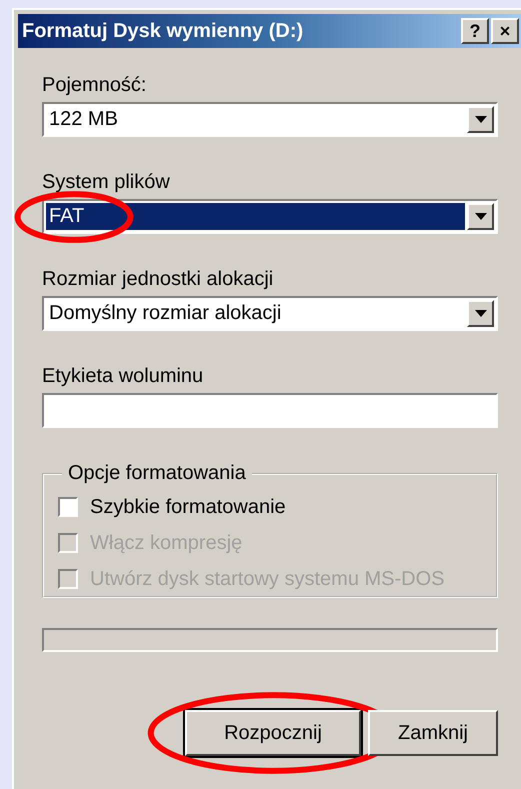  What do you see at coordinates (270, 119) in the screenshot?
I see `dropdown: 122 MB` at bounding box center [270, 119].